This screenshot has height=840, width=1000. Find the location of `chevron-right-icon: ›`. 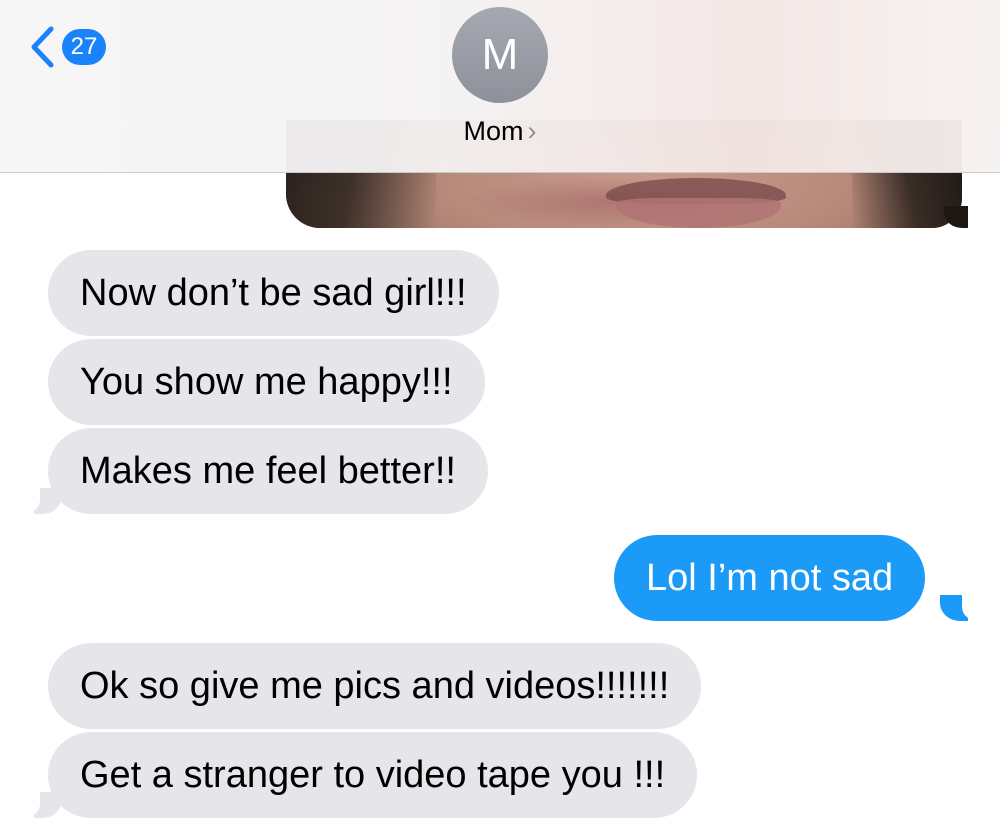

chevron-right-icon: › is located at coordinates (532, 131).